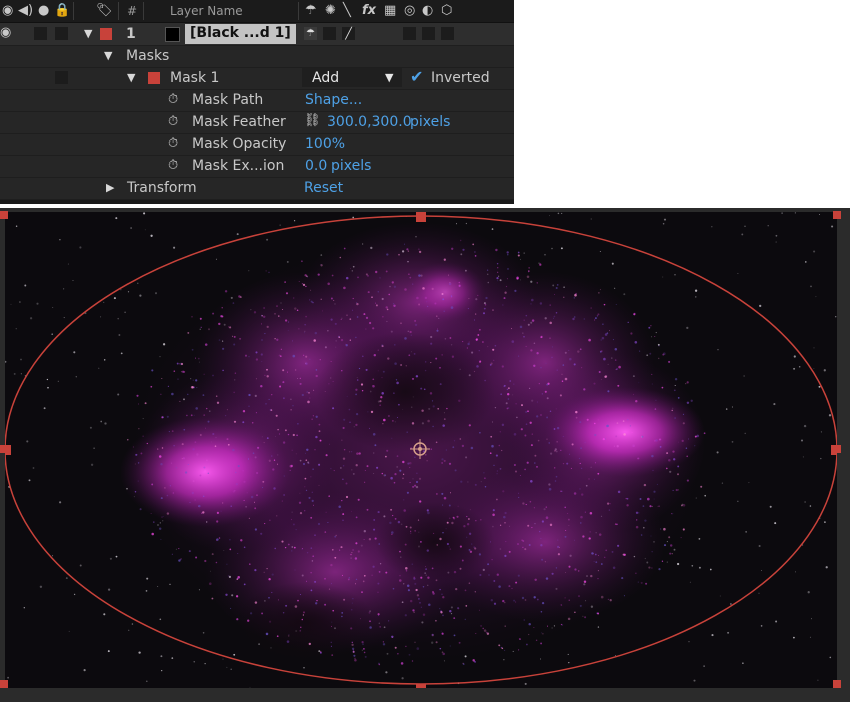  Describe the element at coordinates (108, 56) in the screenshot. I see `masks-expand-icon: ▼` at that location.